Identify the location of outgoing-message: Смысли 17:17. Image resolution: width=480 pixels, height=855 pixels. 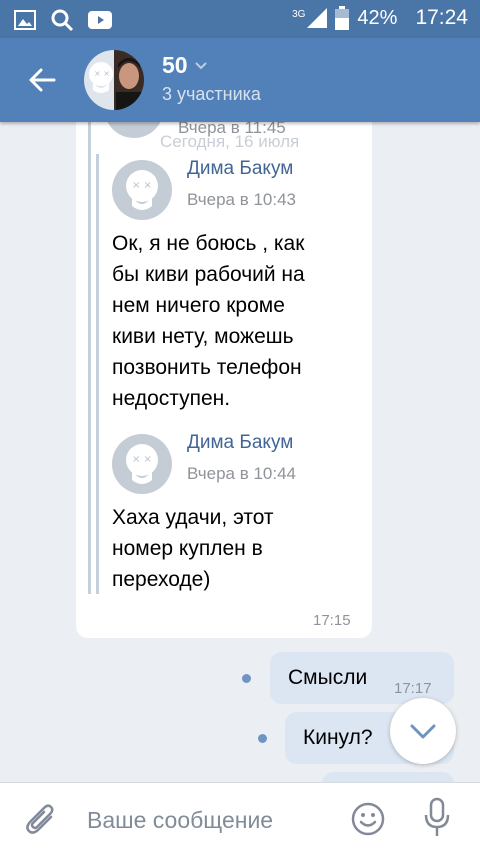
(362, 678).